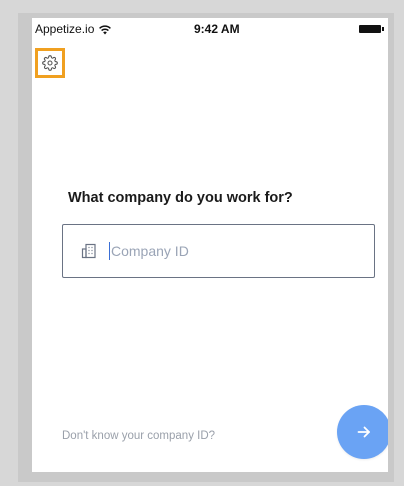  Describe the element at coordinates (138, 436) in the screenshot. I see `company-id-help-link: Don't know your company ID?` at that location.